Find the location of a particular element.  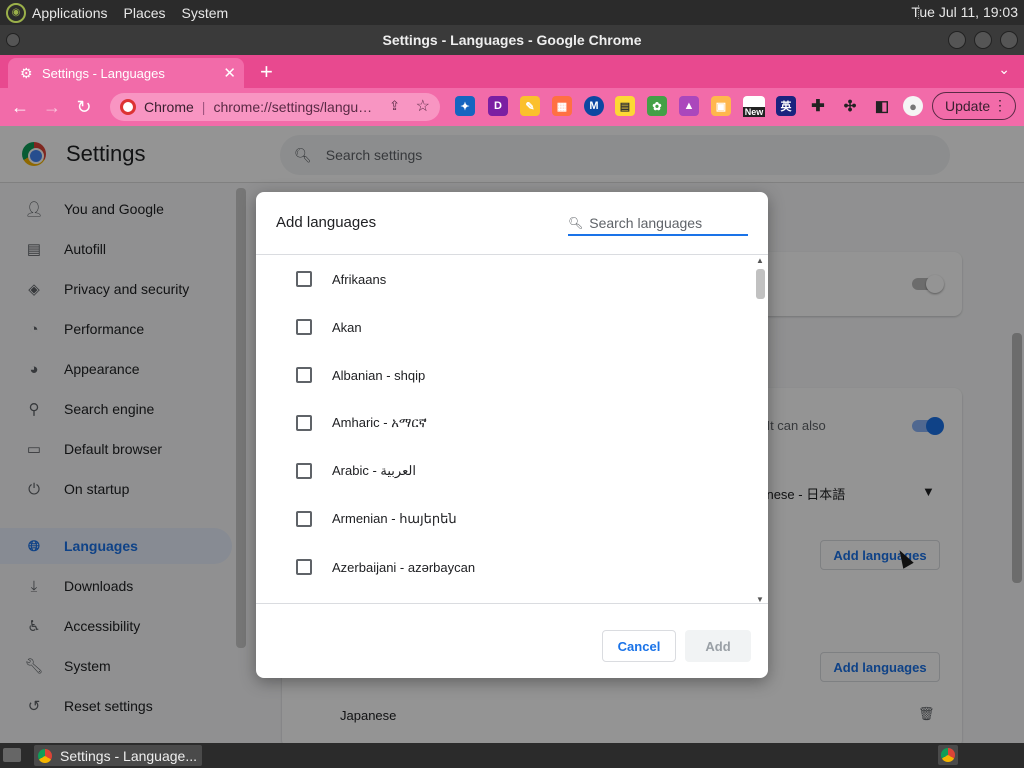

maximize-button is located at coordinates (983, 40).